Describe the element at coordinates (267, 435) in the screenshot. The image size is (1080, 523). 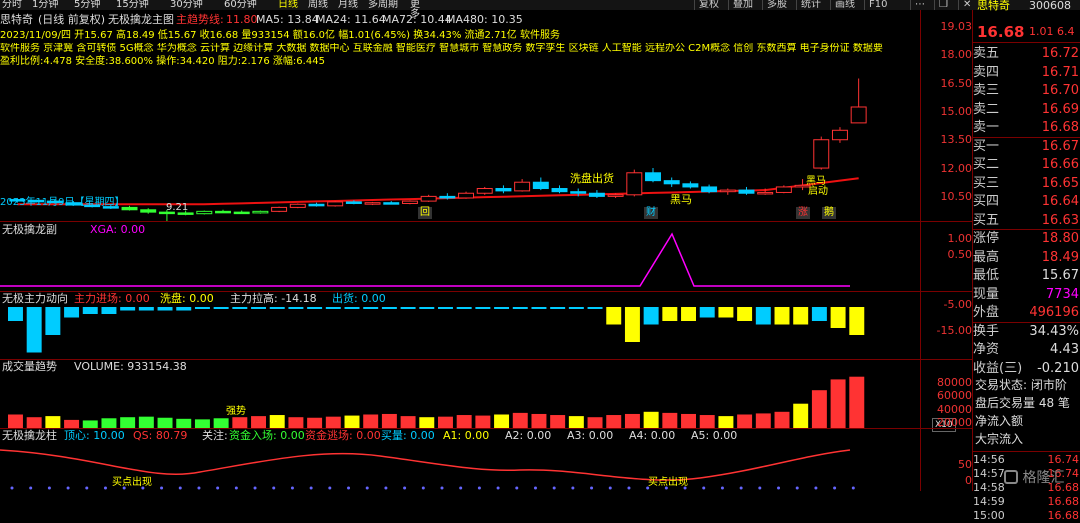
I see `panel4-legend-item: 资金入场: 0.00` at that location.